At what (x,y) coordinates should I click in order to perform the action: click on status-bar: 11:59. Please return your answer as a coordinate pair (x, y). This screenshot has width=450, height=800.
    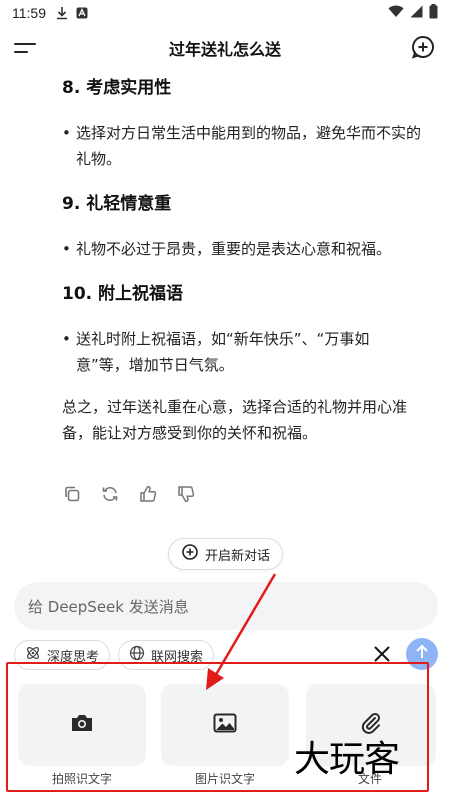
    Looking at the image, I should click on (225, 13).